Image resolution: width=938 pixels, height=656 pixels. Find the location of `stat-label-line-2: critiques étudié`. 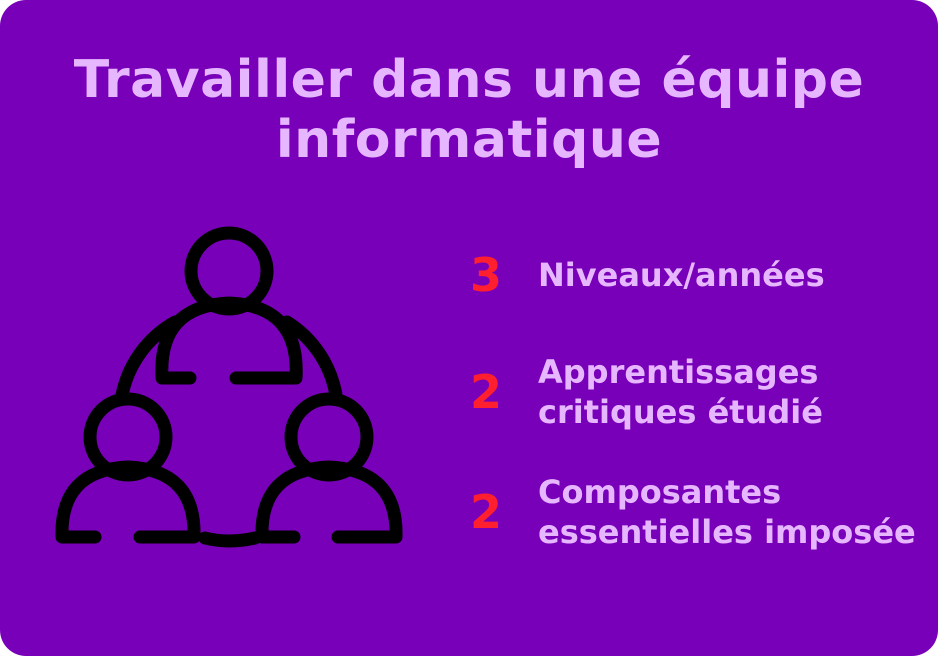

stat-label-line-2: critiques étudié is located at coordinates (680, 412).